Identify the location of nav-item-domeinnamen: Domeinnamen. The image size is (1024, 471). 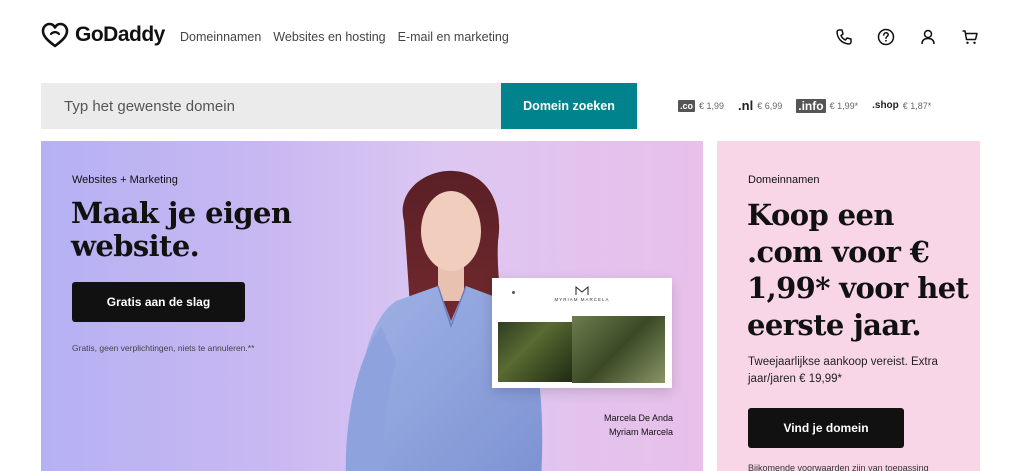
(220, 37).